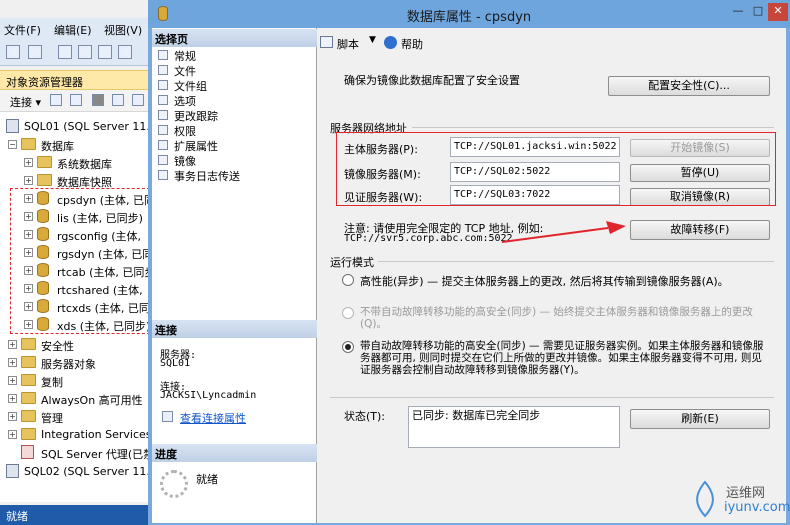 The height and width of the screenshot is (525, 790). I want to click on highlight-box-databases, so click(80, 261).